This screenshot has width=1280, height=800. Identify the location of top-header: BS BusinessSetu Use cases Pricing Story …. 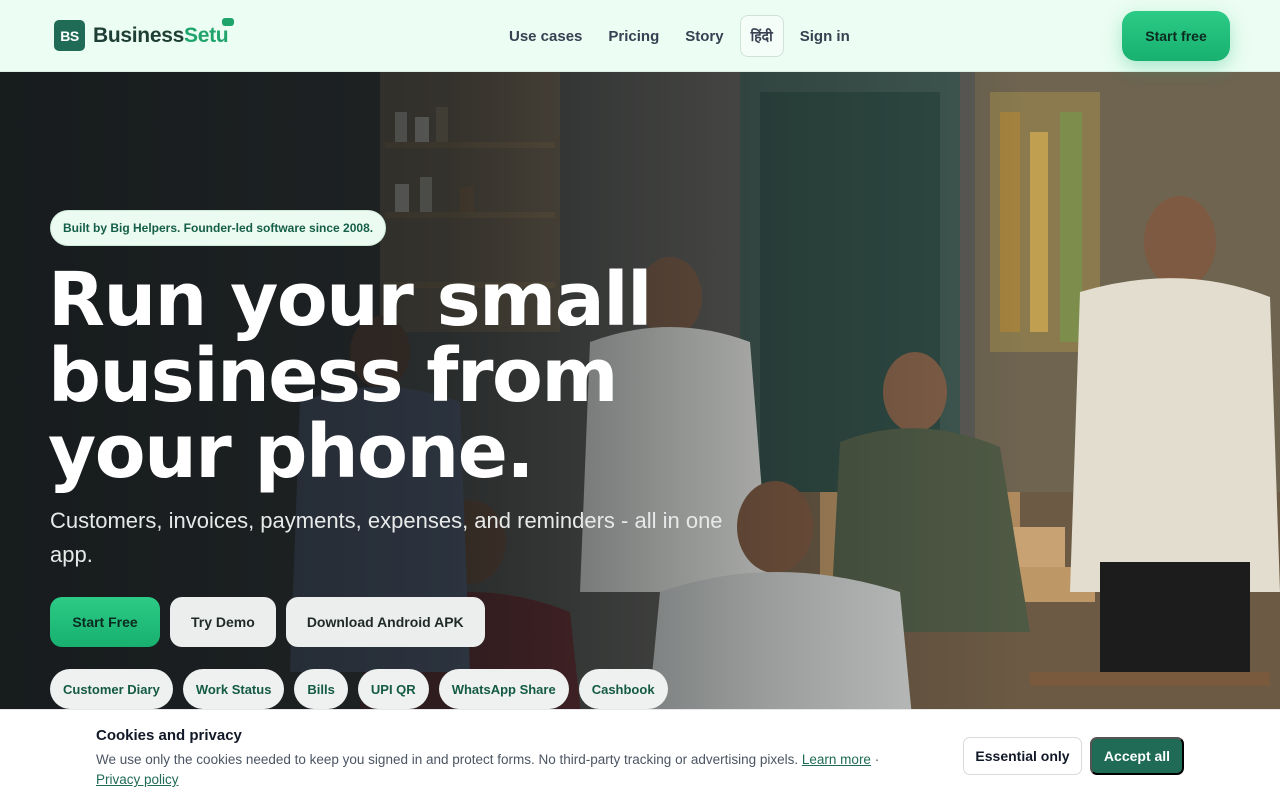
(640, 36).